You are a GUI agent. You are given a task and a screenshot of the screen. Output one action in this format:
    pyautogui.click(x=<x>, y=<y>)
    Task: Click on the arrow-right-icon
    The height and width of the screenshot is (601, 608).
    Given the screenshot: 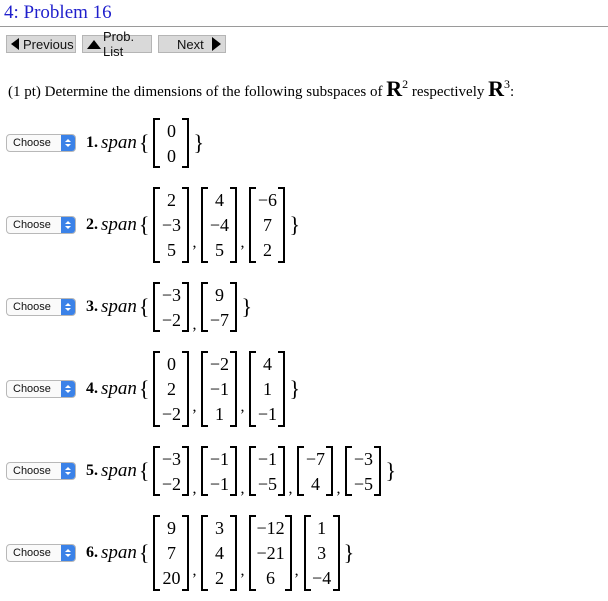 What is the action you would take?
    pyautogui.click(x=216, y=44)
    